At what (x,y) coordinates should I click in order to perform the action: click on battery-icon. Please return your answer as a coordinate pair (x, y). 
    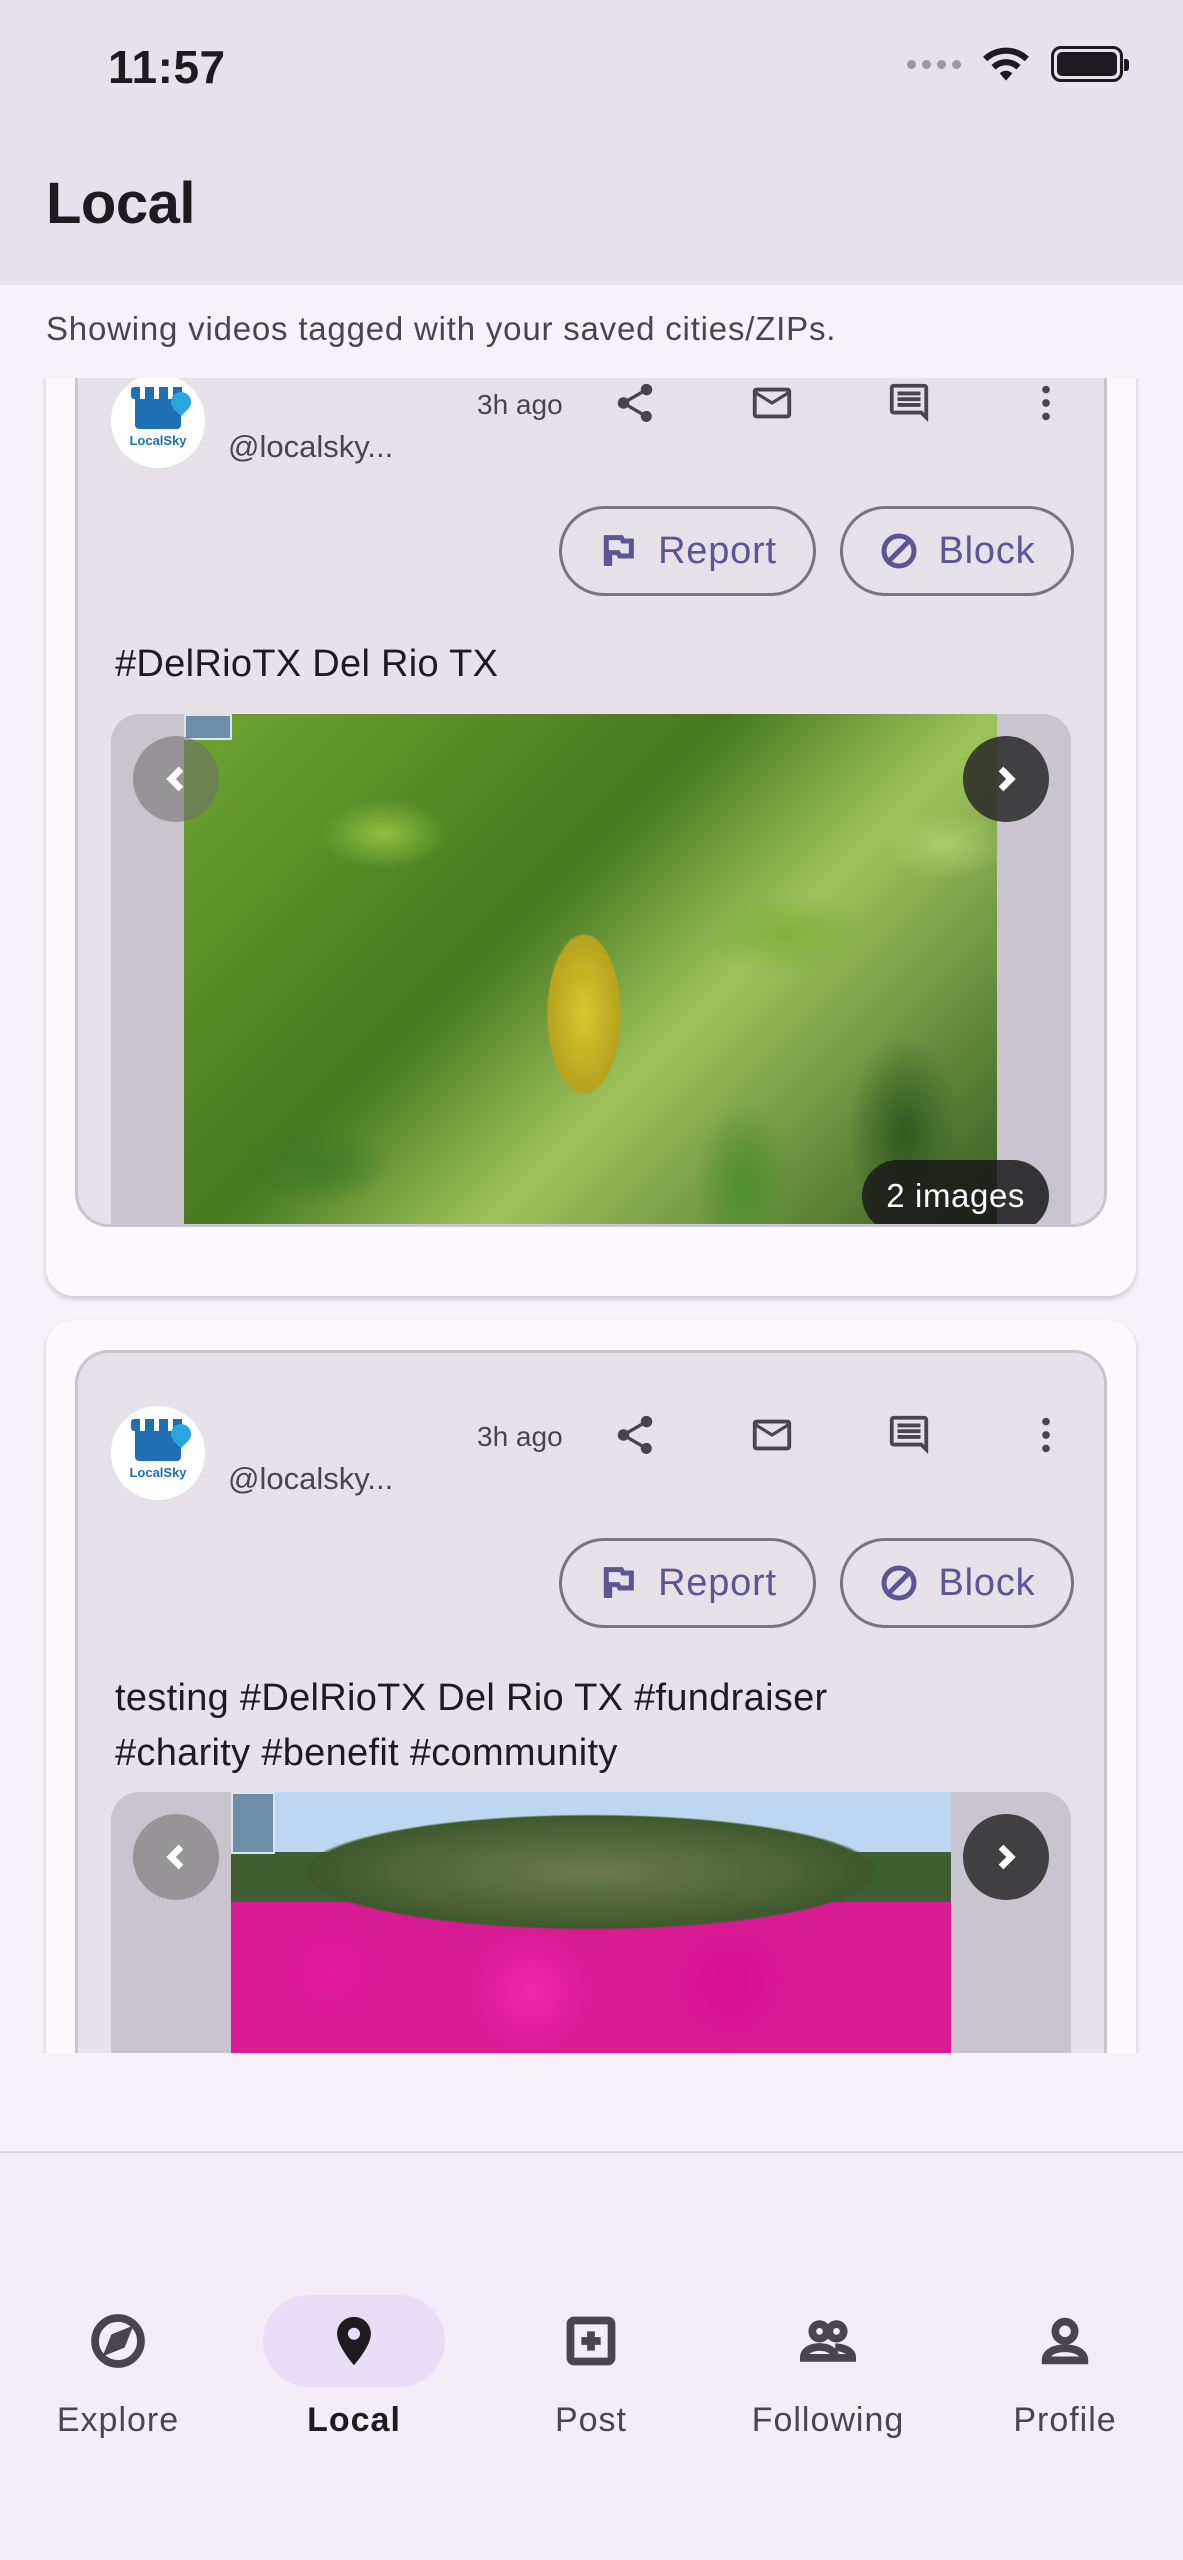
    Looking at the image, I should click on (1090, 64).